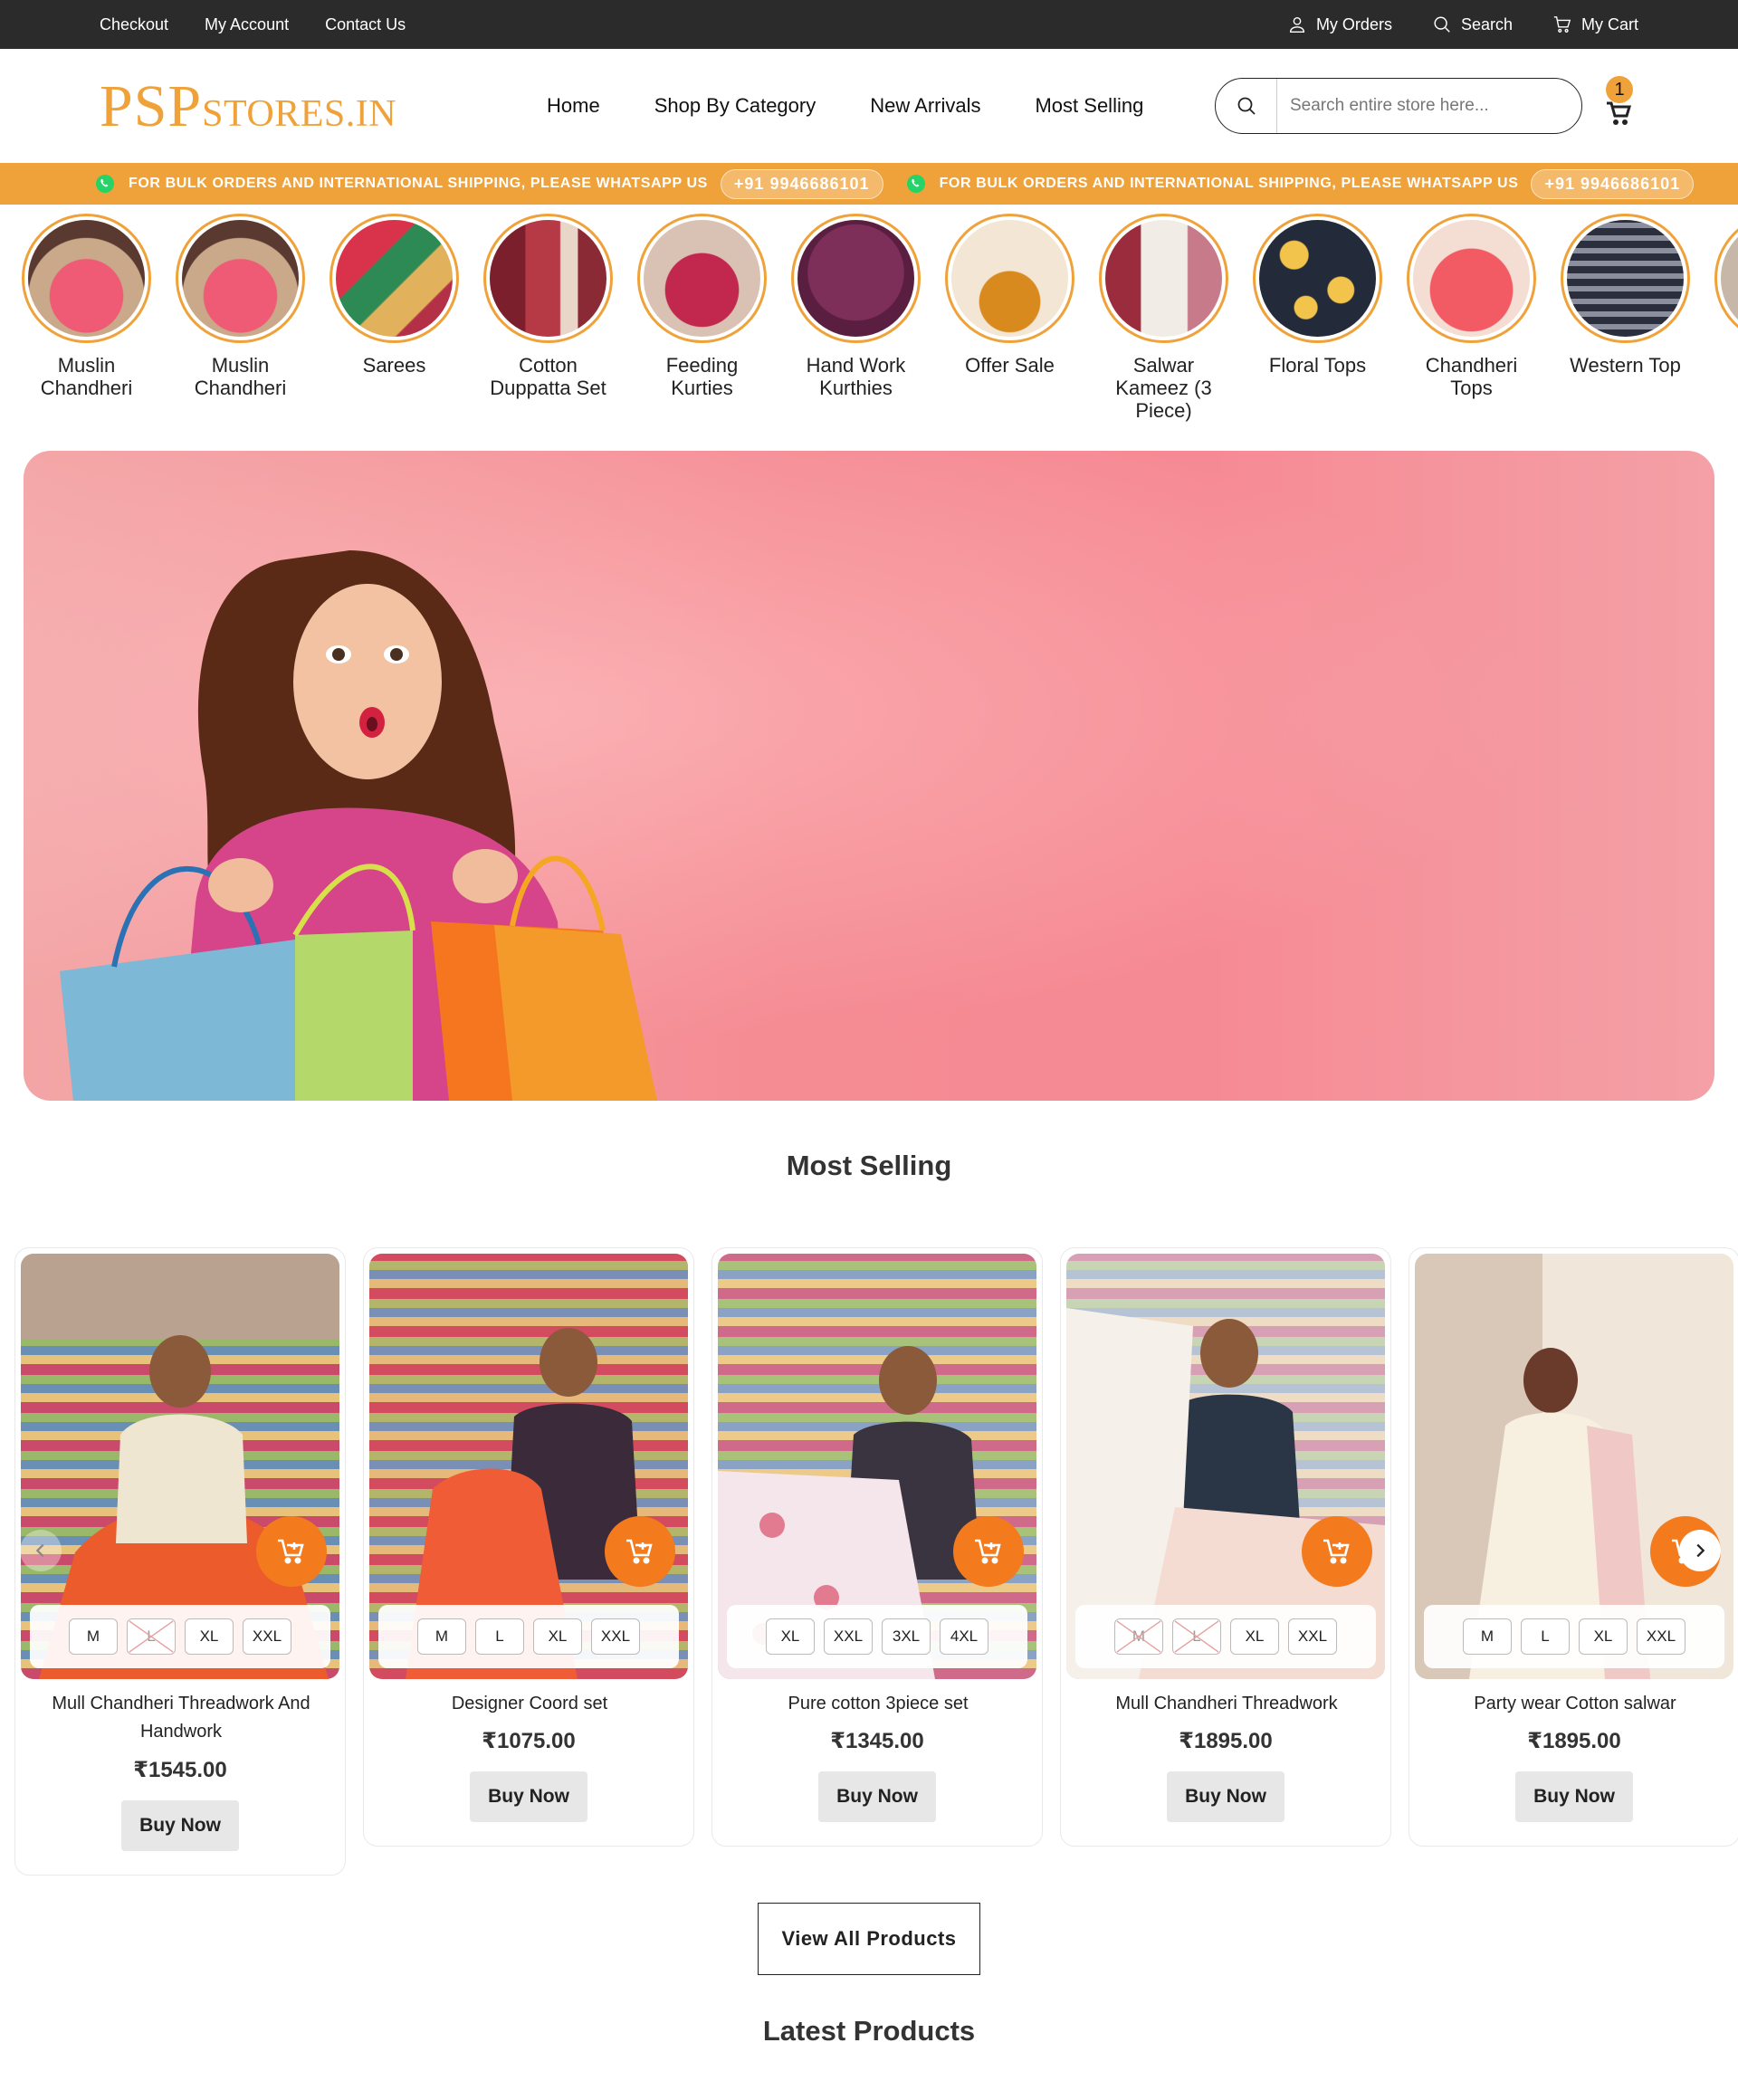 The height and width of the screenshot is (2100, 1738). Describe the element at coordinates (1246, 106) in the screenshot. I see `search-submit` at that location.